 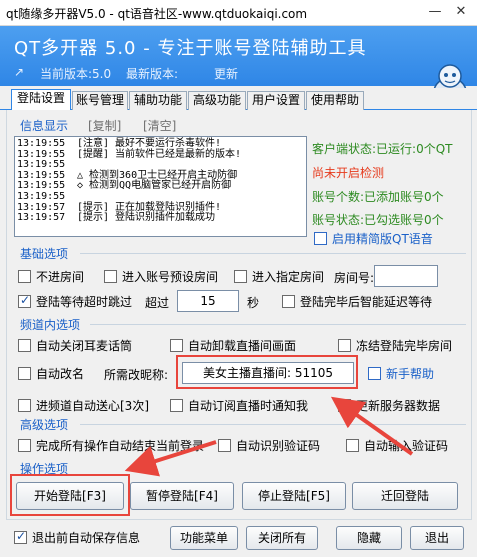 What do you see at coordinates (204, 538) in the screenshot?
I see `function-menu-button: 功能菜单` at bounding box center [204, 538].